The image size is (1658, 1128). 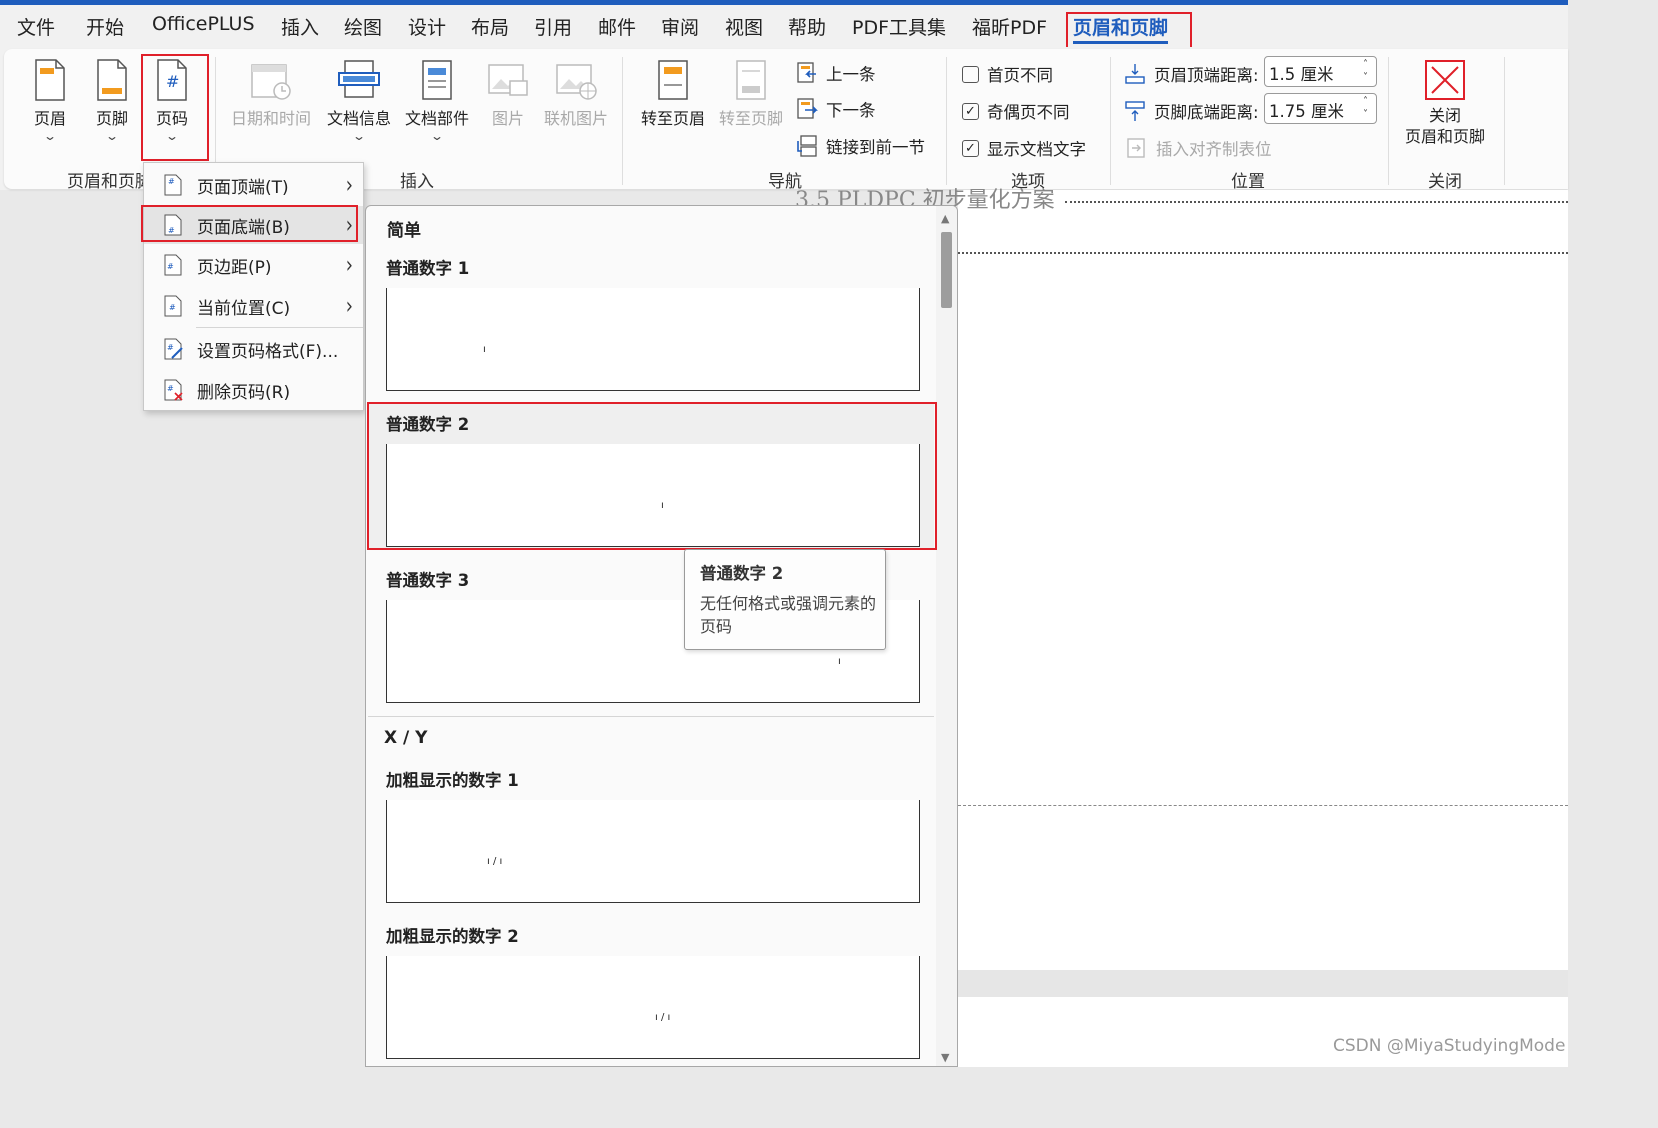 What do you see at coordinates (50, 80) in the screenshot?
I see `header-icon` at bounding box center [50, 80].